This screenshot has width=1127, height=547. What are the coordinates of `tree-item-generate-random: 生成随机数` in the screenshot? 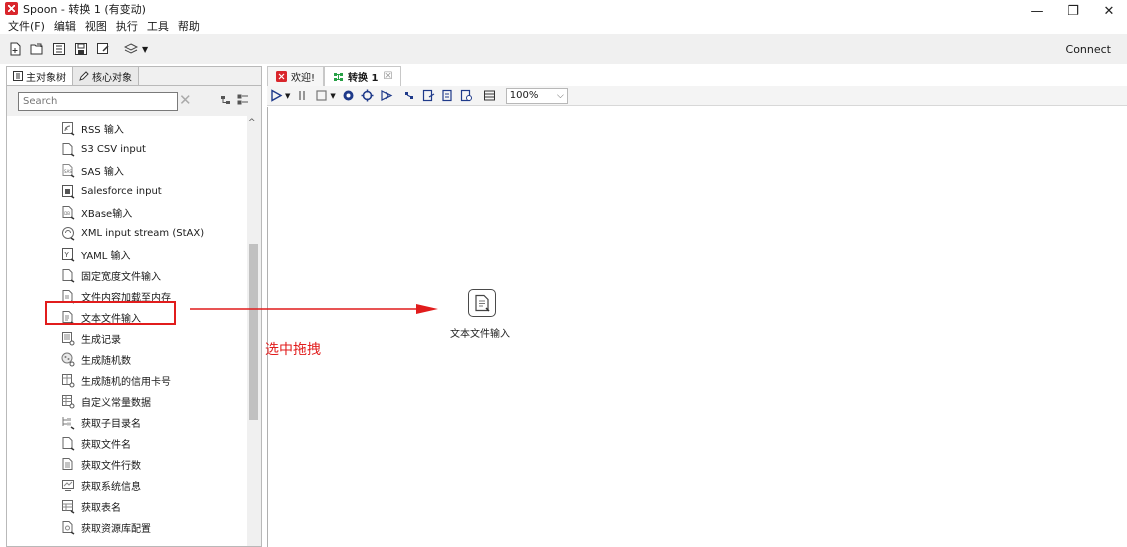 It's located at (96, 359).